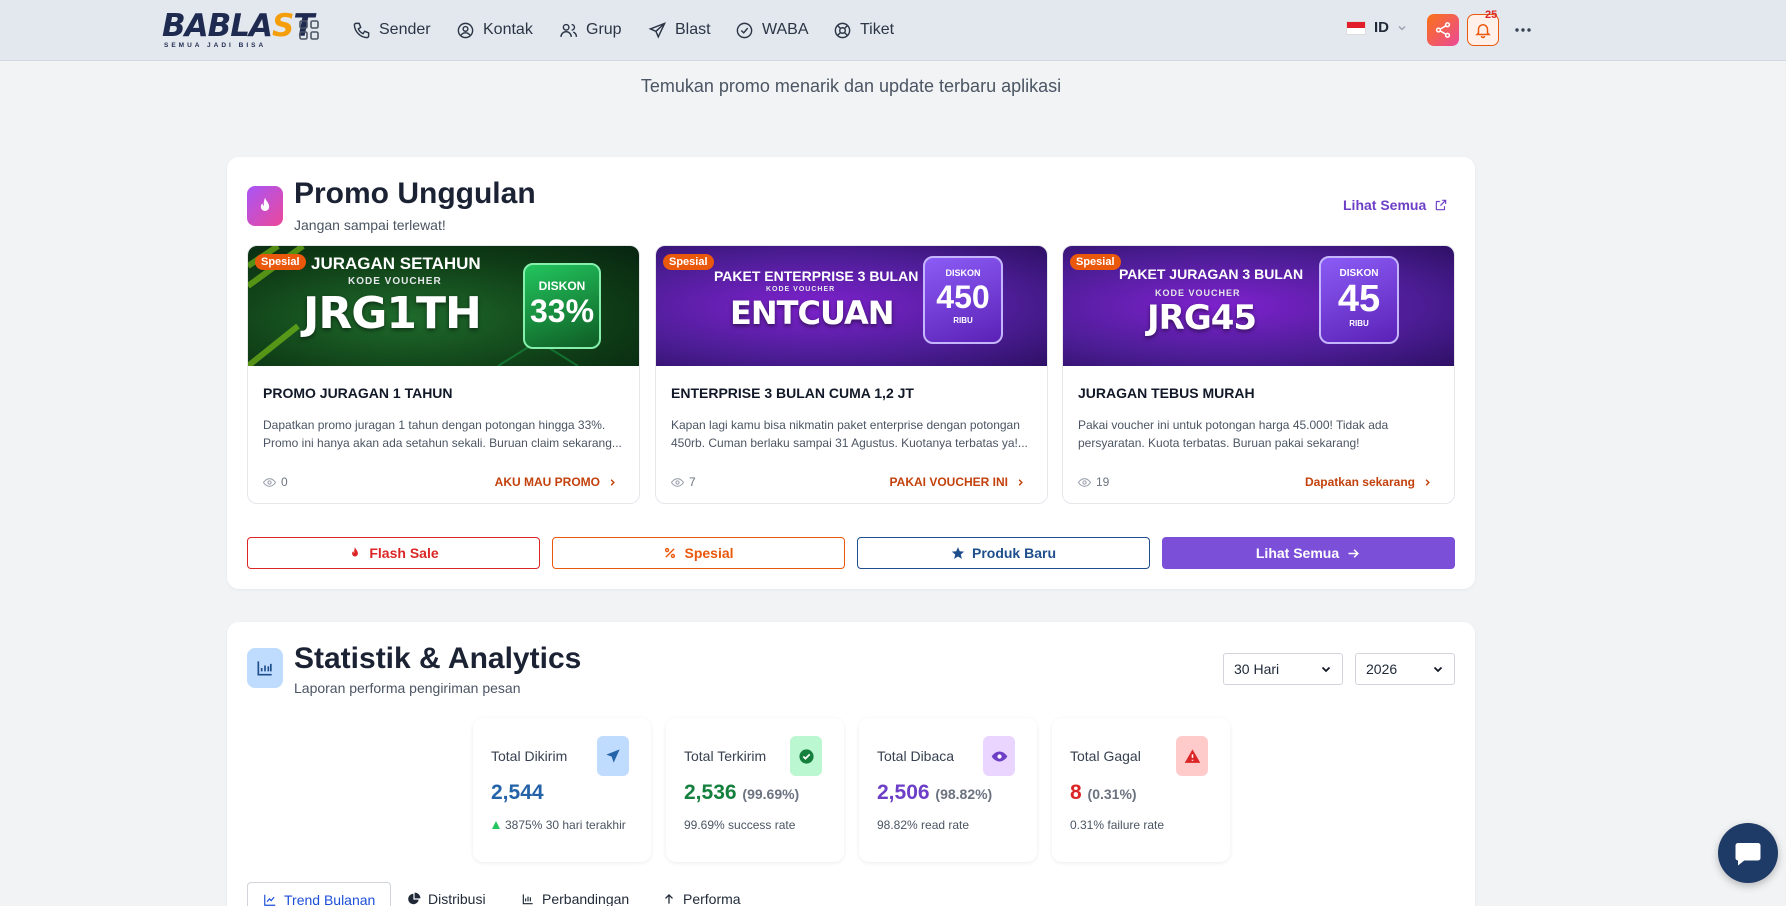 This screenshot has width=1786, height=906. I want to click on produk-baru-button: Produk Baru, so click(1003, 553).